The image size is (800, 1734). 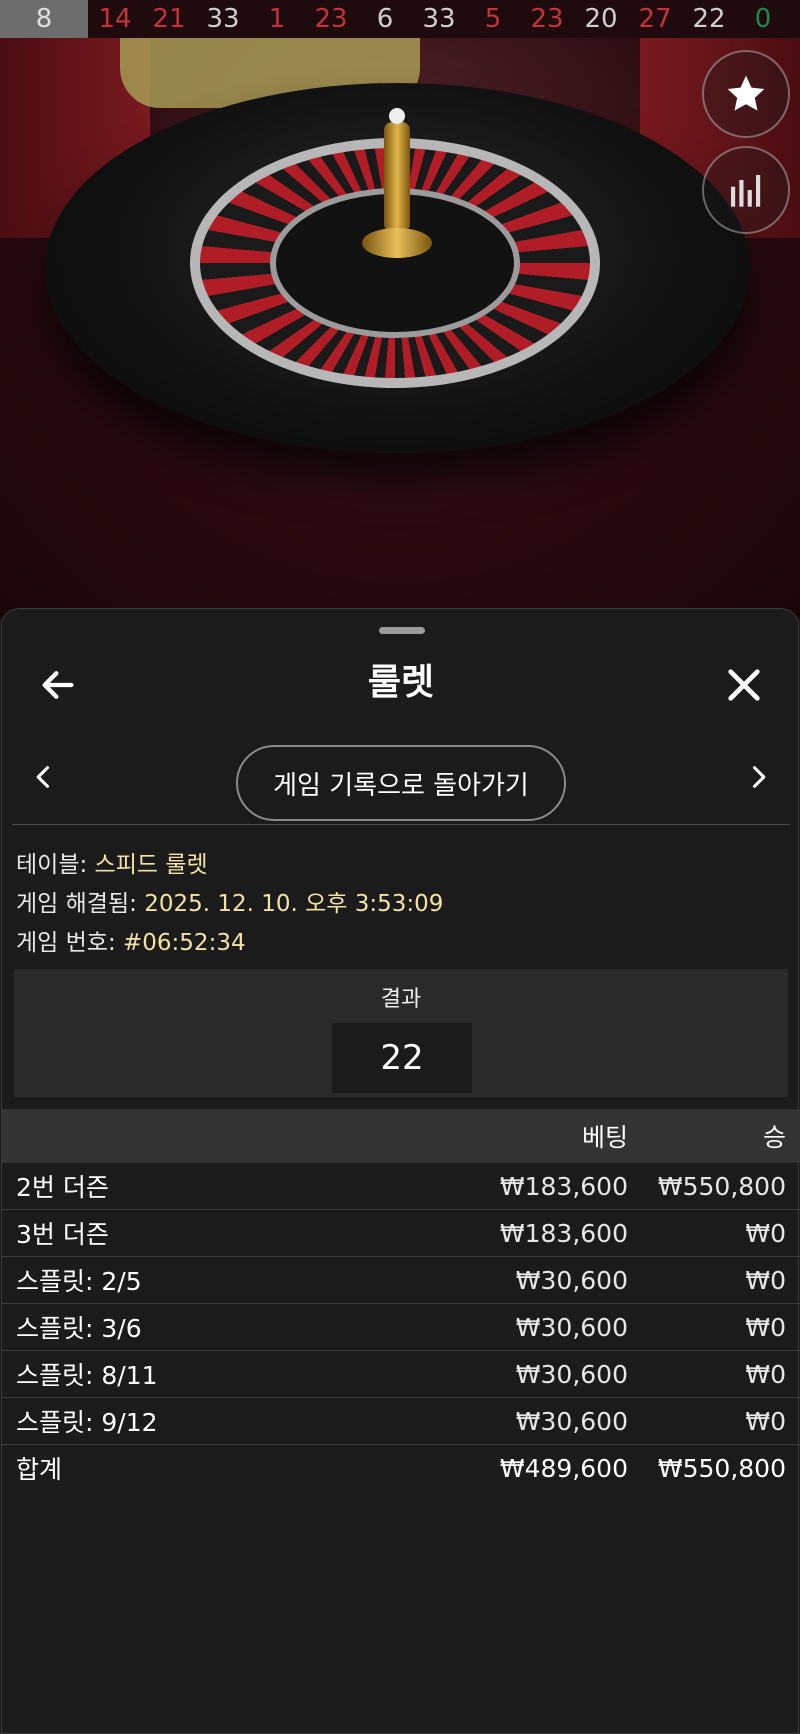 I want to click on table-row: 스플릿: 2/5 ₩30,600 ₩0, so click(x=401, y=1280).